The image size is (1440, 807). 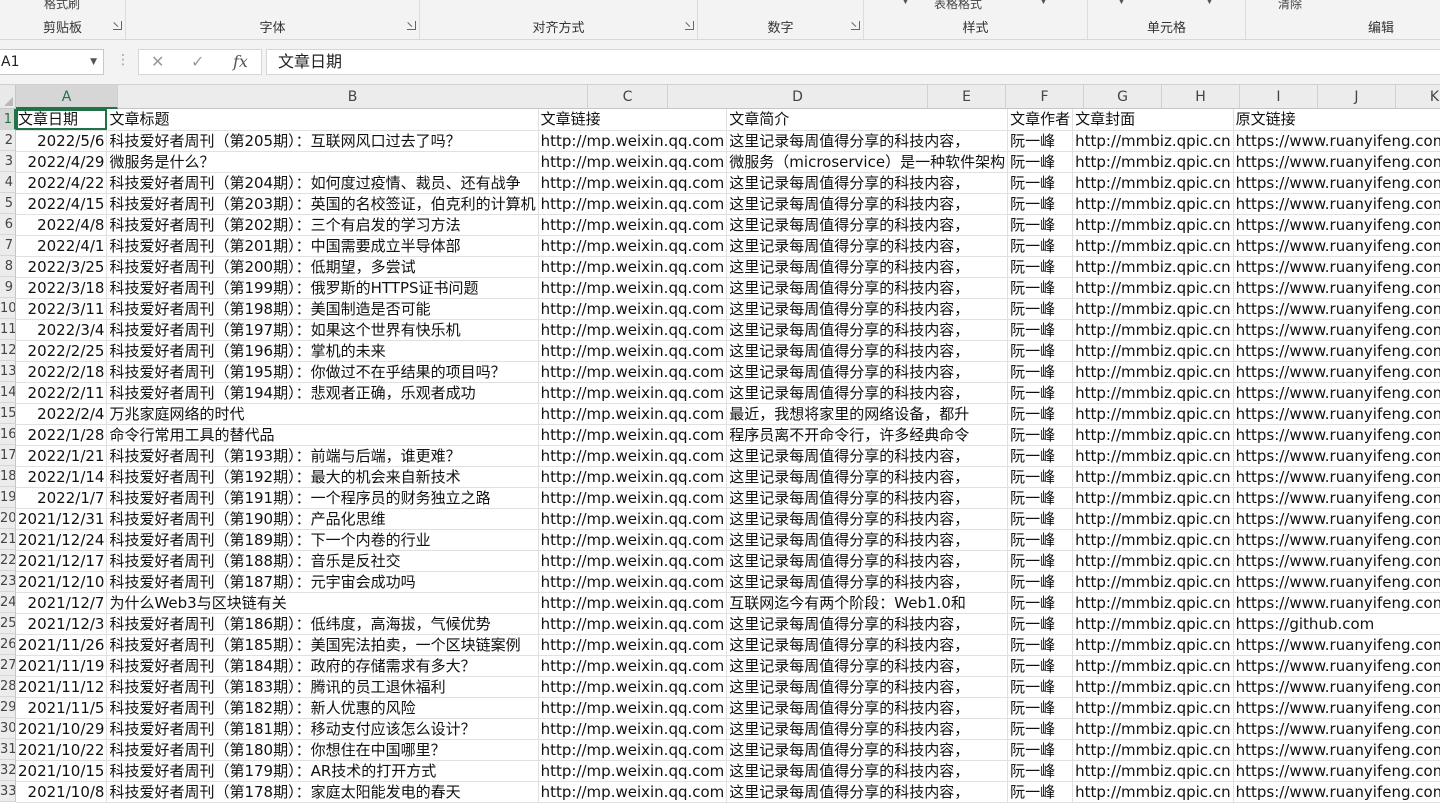 I want to click on row-header: 29, so click(x=8, y=707).